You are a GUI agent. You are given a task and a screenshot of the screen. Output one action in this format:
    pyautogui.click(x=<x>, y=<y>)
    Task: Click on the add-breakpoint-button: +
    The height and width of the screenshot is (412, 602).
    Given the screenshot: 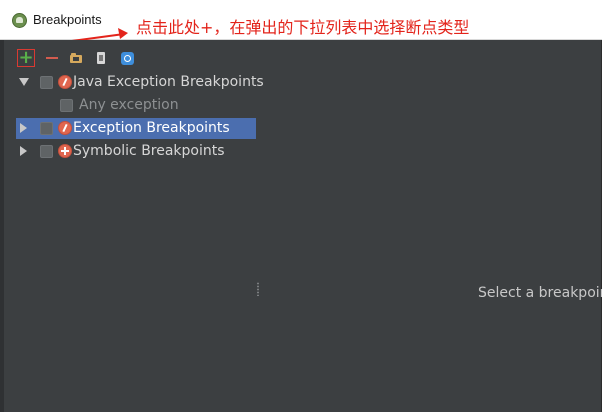 What is the action you would take?
    pyautogui.click(x=26, y=58)
    